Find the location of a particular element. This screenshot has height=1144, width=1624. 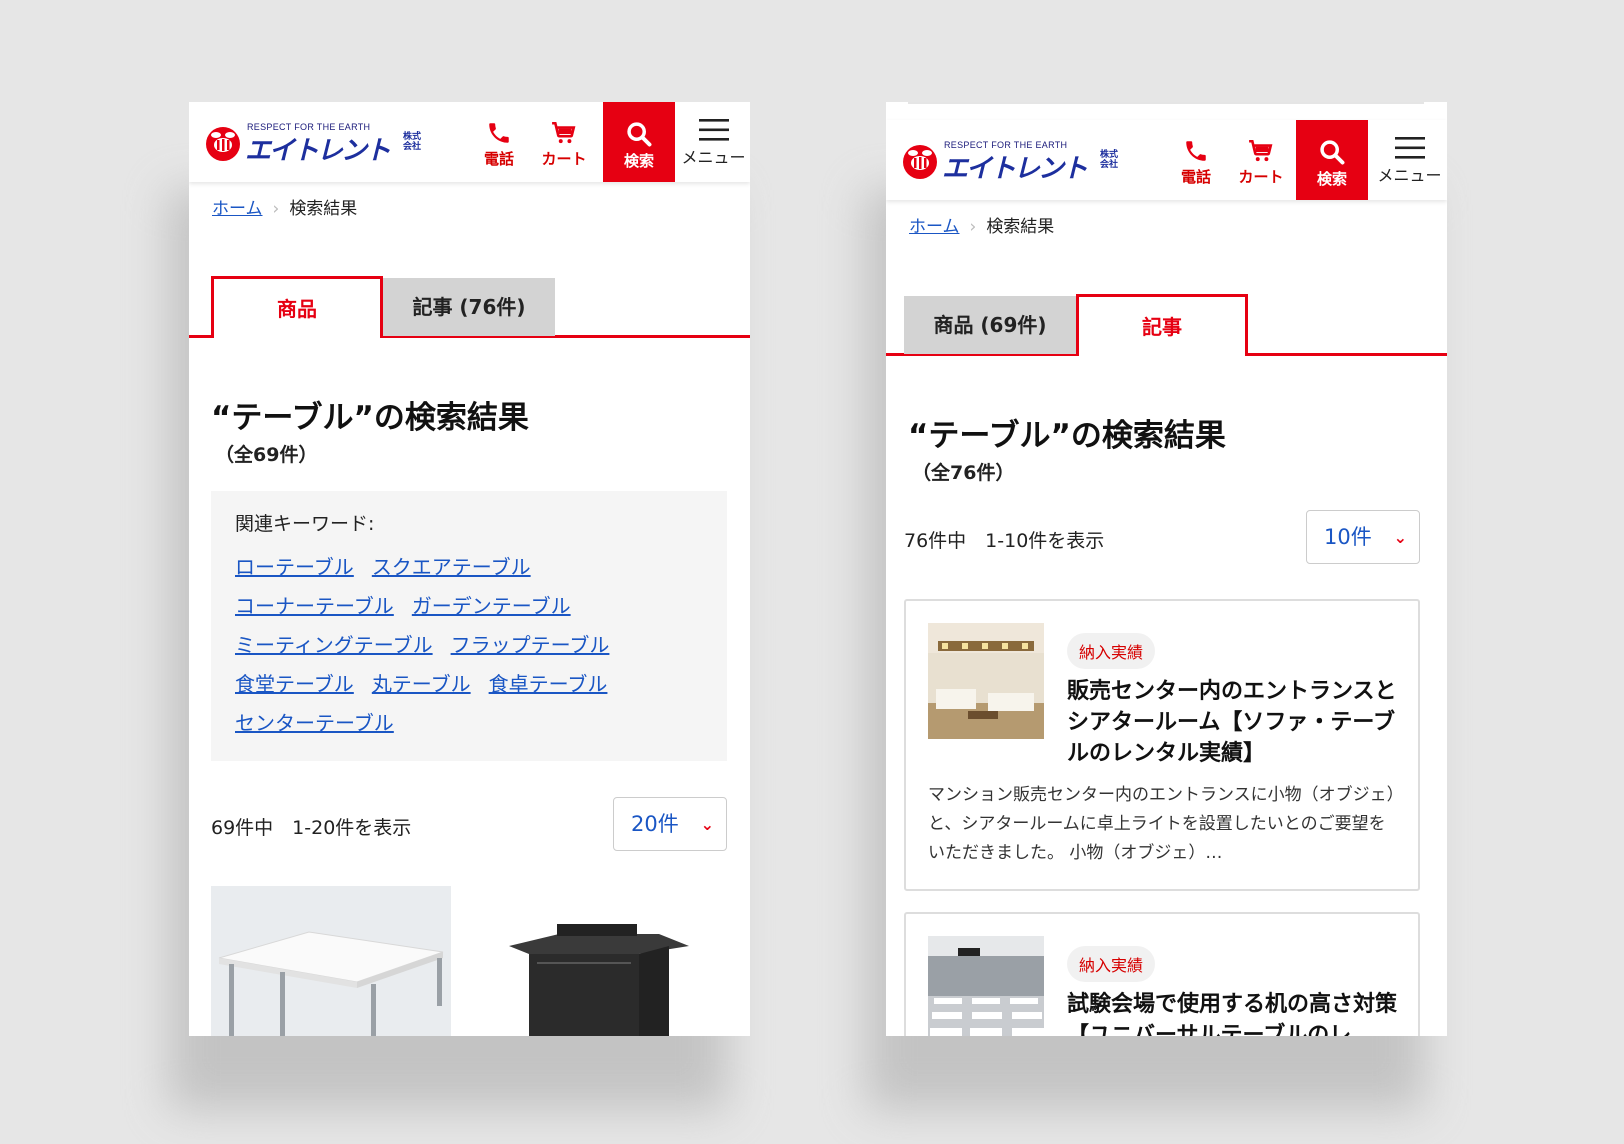

per-page-select: 20件 ⌄ is located at coordinates (670, 824).